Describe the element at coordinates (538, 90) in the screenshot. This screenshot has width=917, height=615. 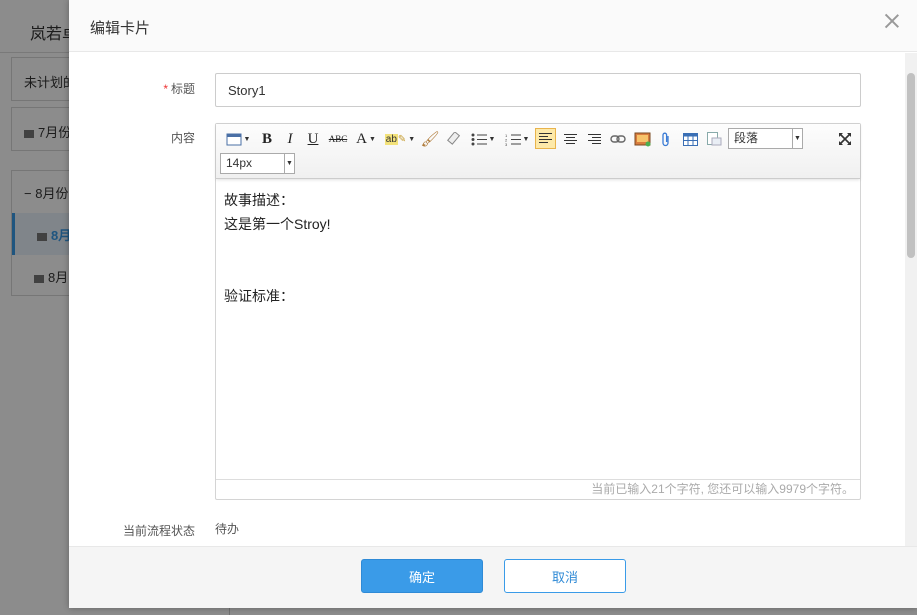
I see `title-input` at that location.